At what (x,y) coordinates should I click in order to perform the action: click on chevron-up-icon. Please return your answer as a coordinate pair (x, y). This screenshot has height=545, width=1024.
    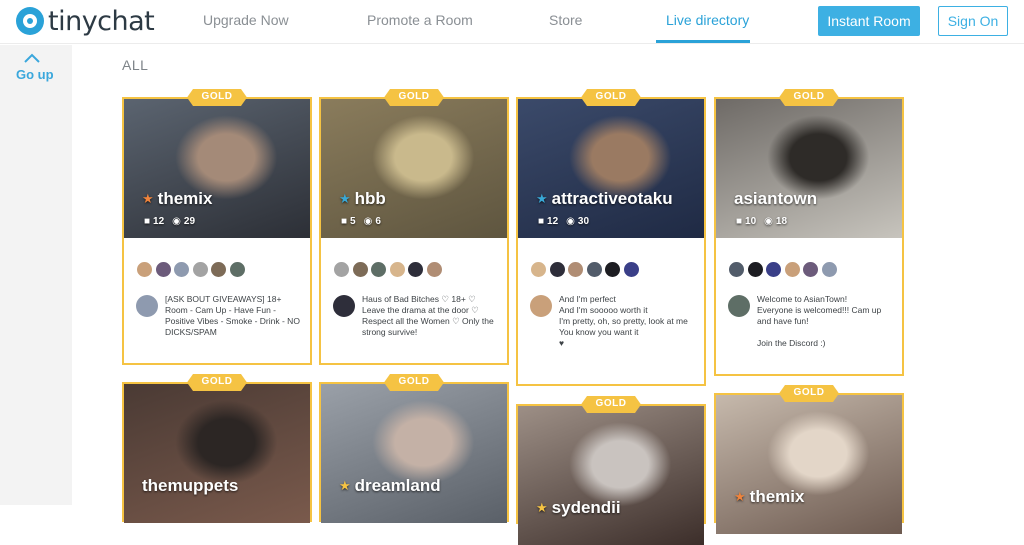
    Looking at the image, I should click on (32, 58).